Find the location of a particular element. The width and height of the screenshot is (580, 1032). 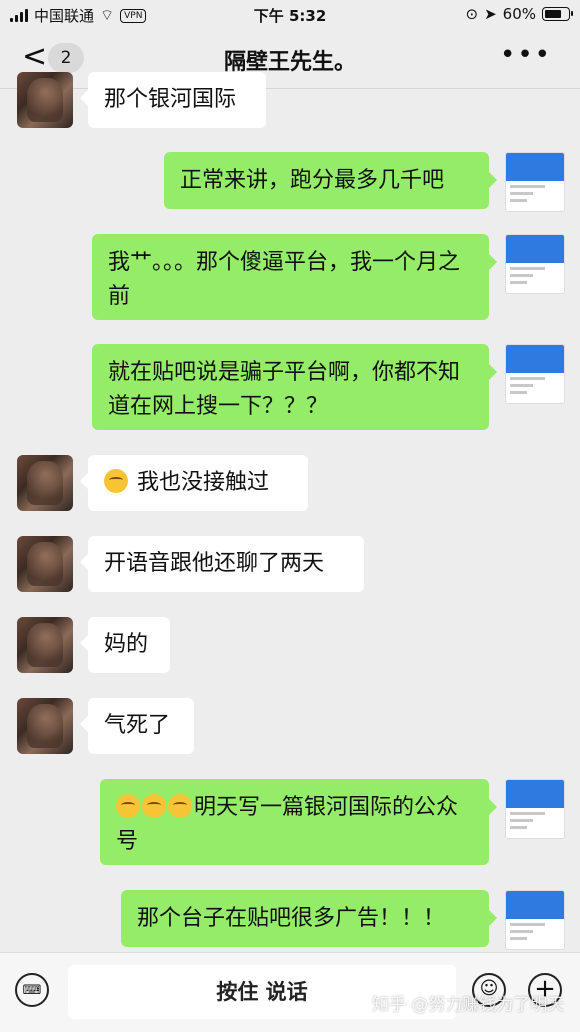

message-bubble-in: 那个银河国际 is located at coordinates (173, 100).